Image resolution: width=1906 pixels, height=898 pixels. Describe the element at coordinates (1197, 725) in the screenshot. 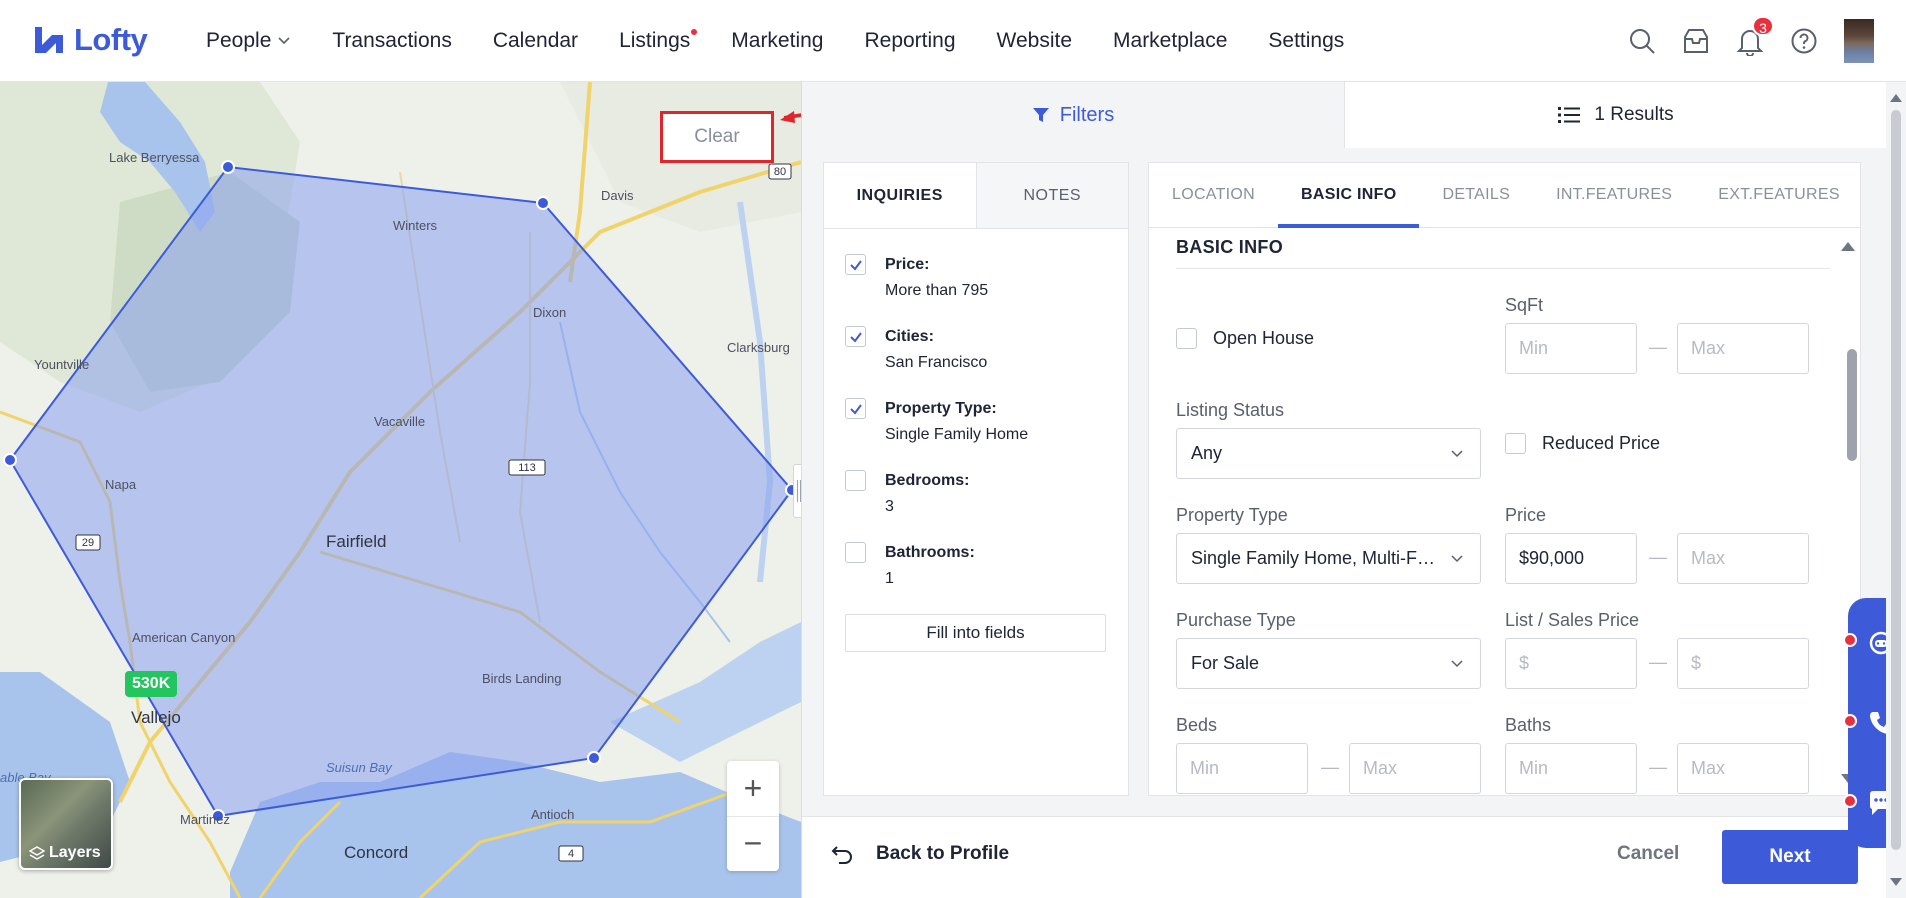

I see `beds-label: Beds` at that location.